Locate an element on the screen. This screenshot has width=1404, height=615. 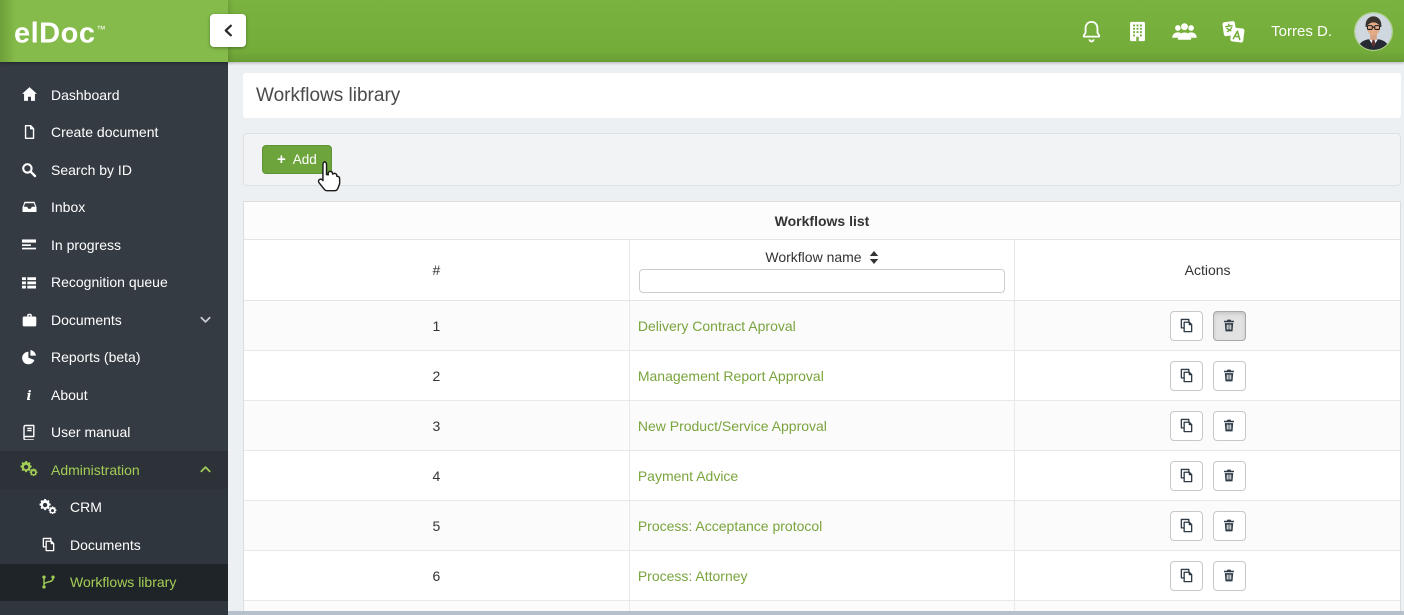
table-row: 2 Management Report Approval is located at coordinates (822, 375).